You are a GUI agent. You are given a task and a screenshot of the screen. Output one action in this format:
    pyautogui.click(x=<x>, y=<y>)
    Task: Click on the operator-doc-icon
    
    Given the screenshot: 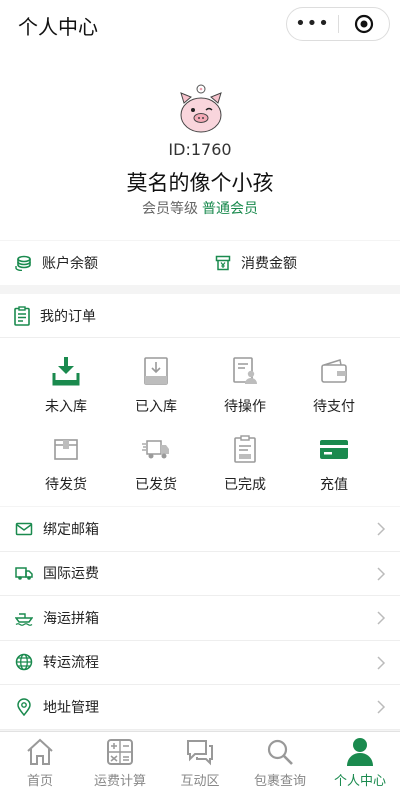 What is the action you would take?
    pyautogui.click(x=245, y=370)
    